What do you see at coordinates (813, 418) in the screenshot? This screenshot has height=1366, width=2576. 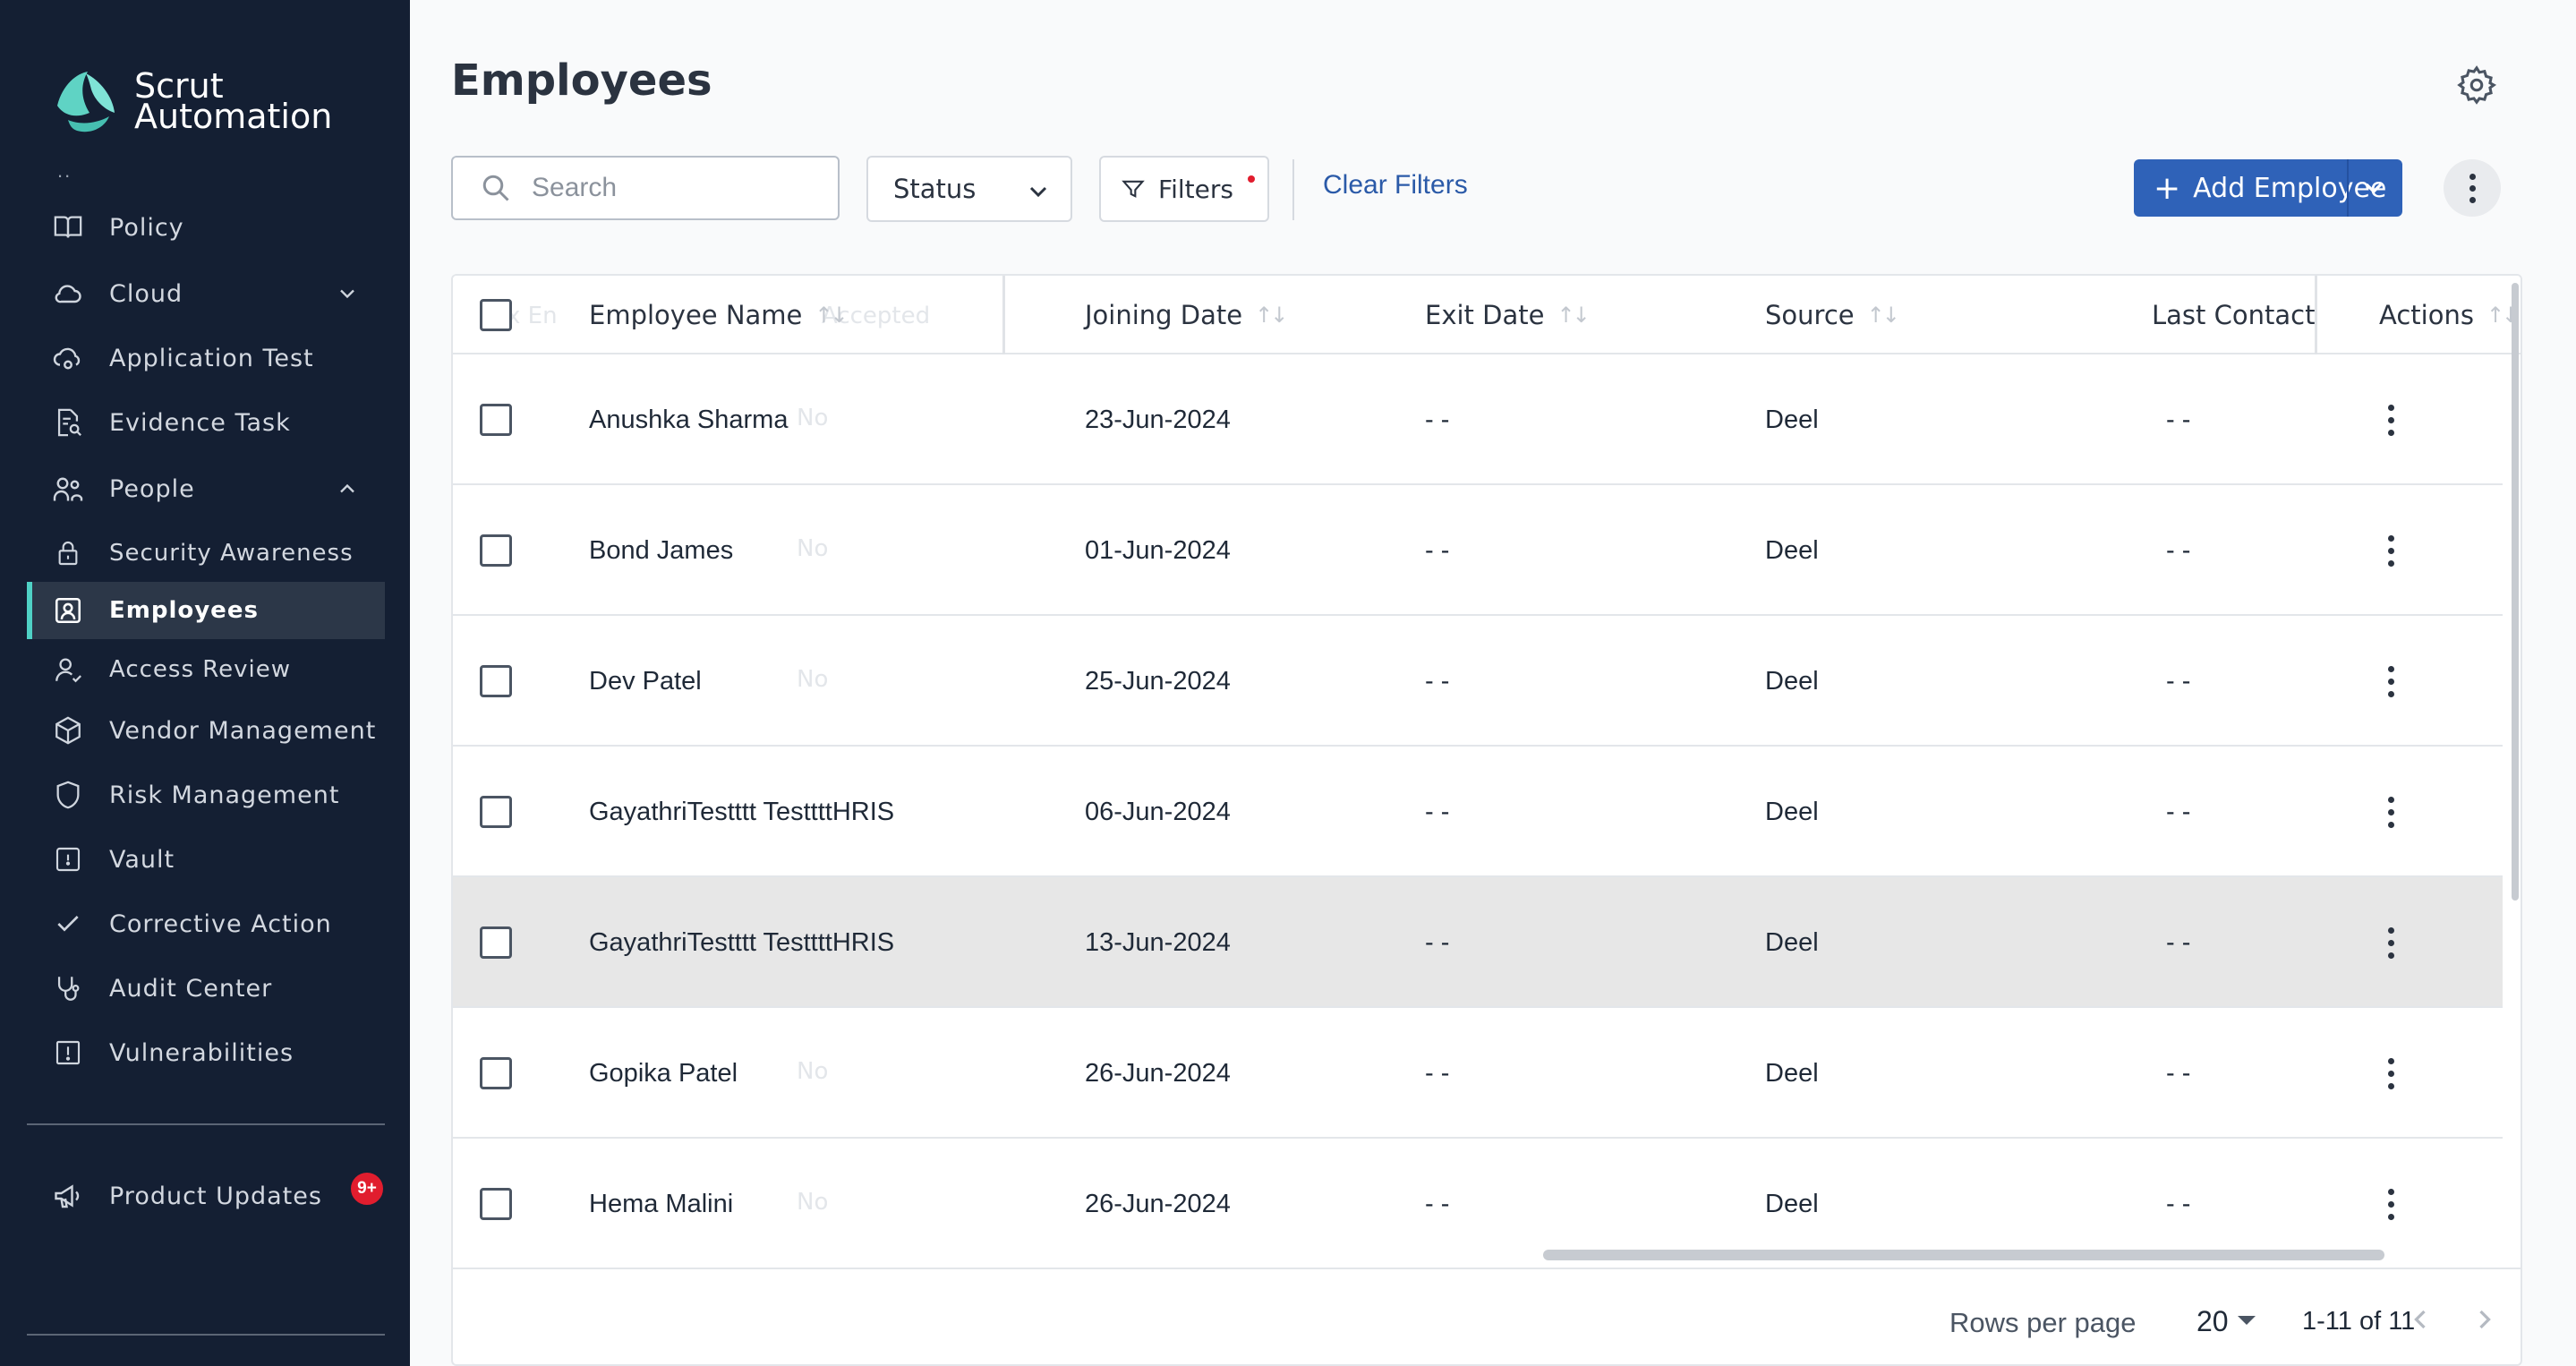 I see `ghost-cell: No` at bounding box center [813, 418].